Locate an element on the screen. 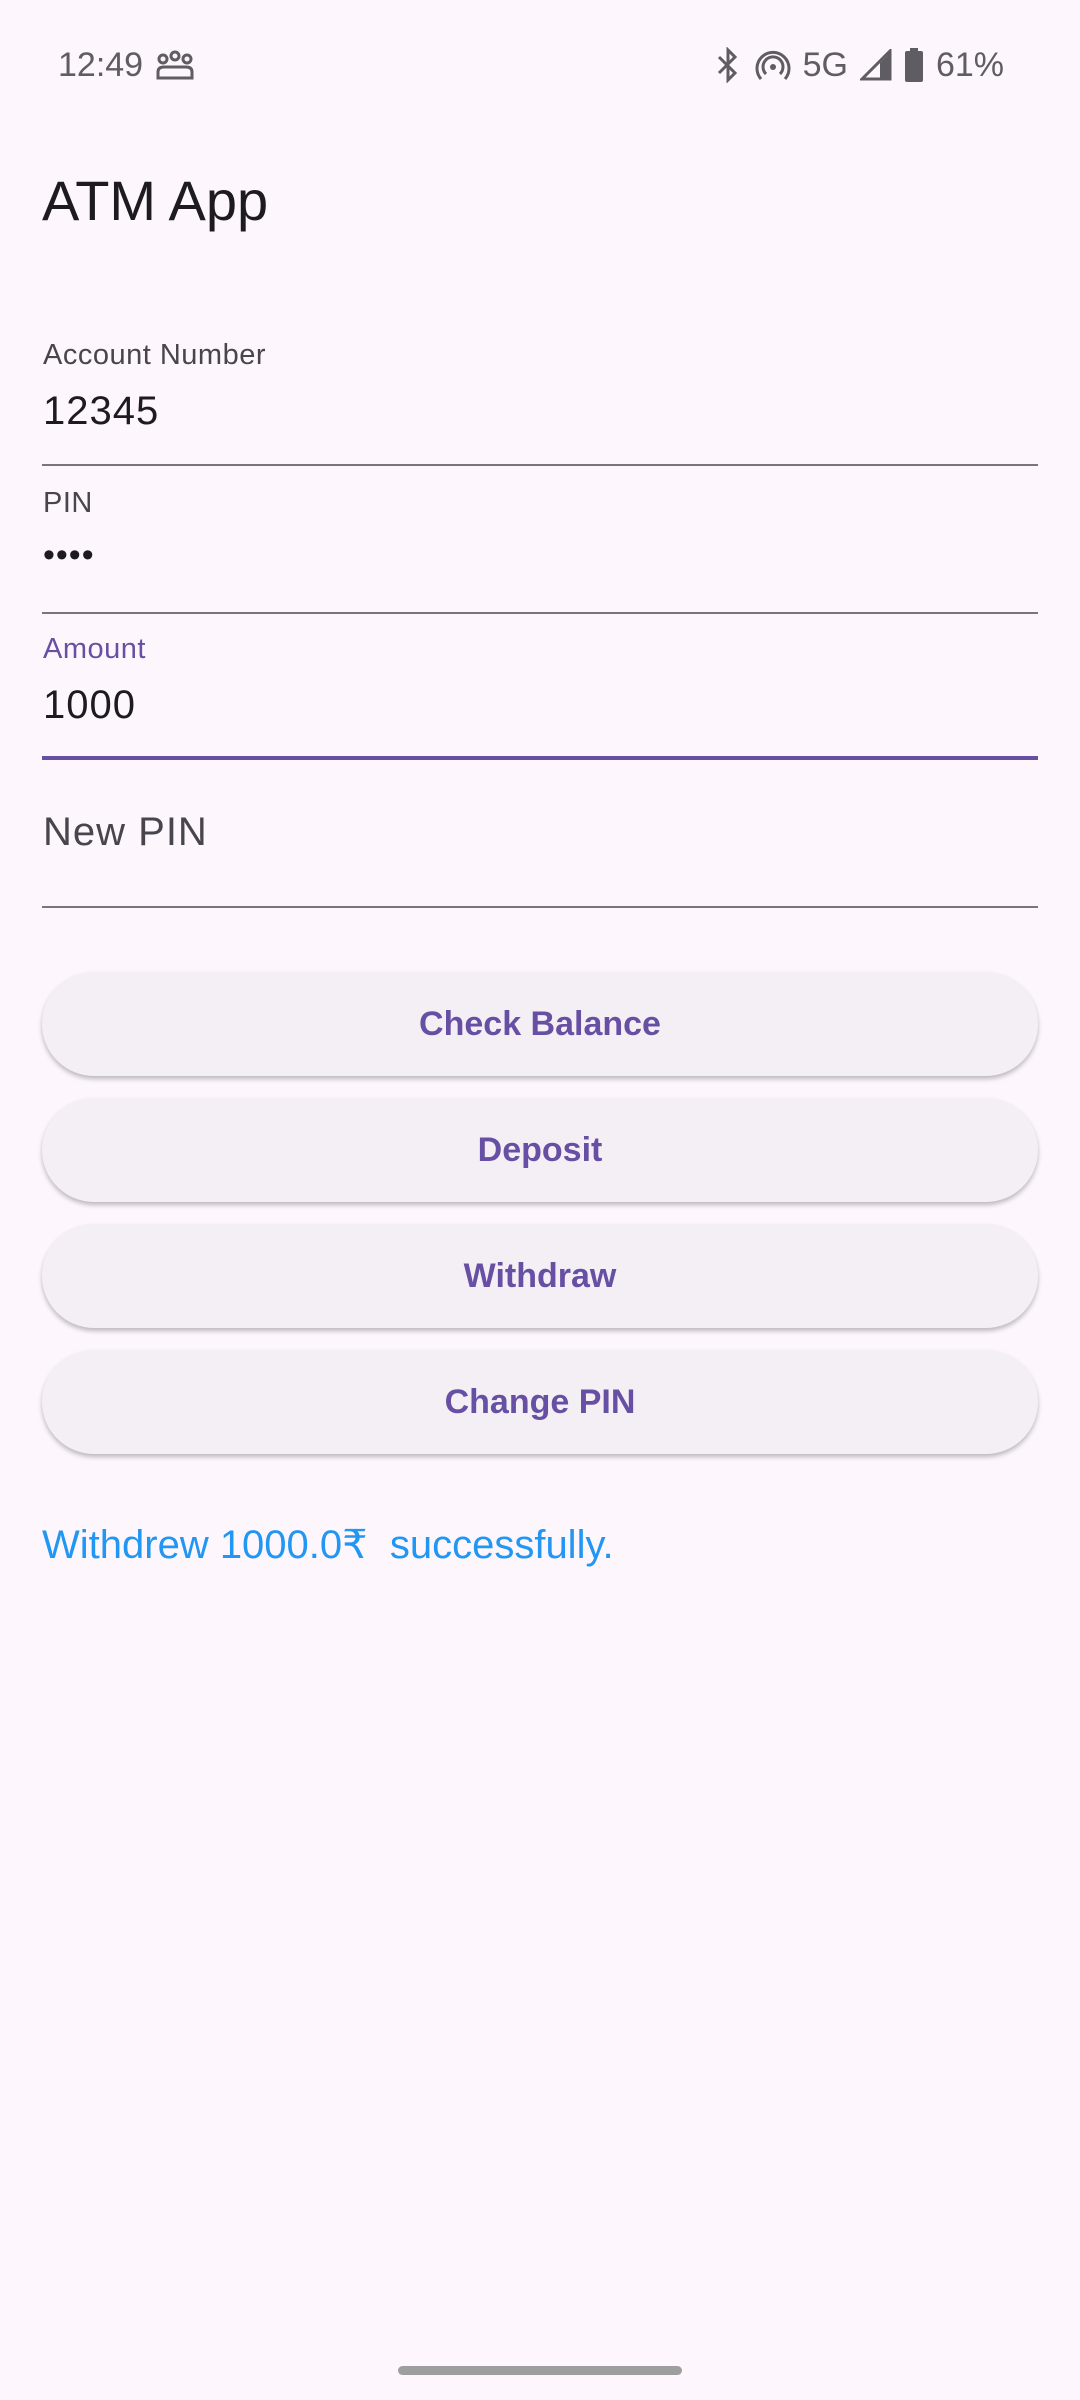 This screenshot has height=2400, width=1080. account-number-label: Account Number is located at coordinates (154, 355).